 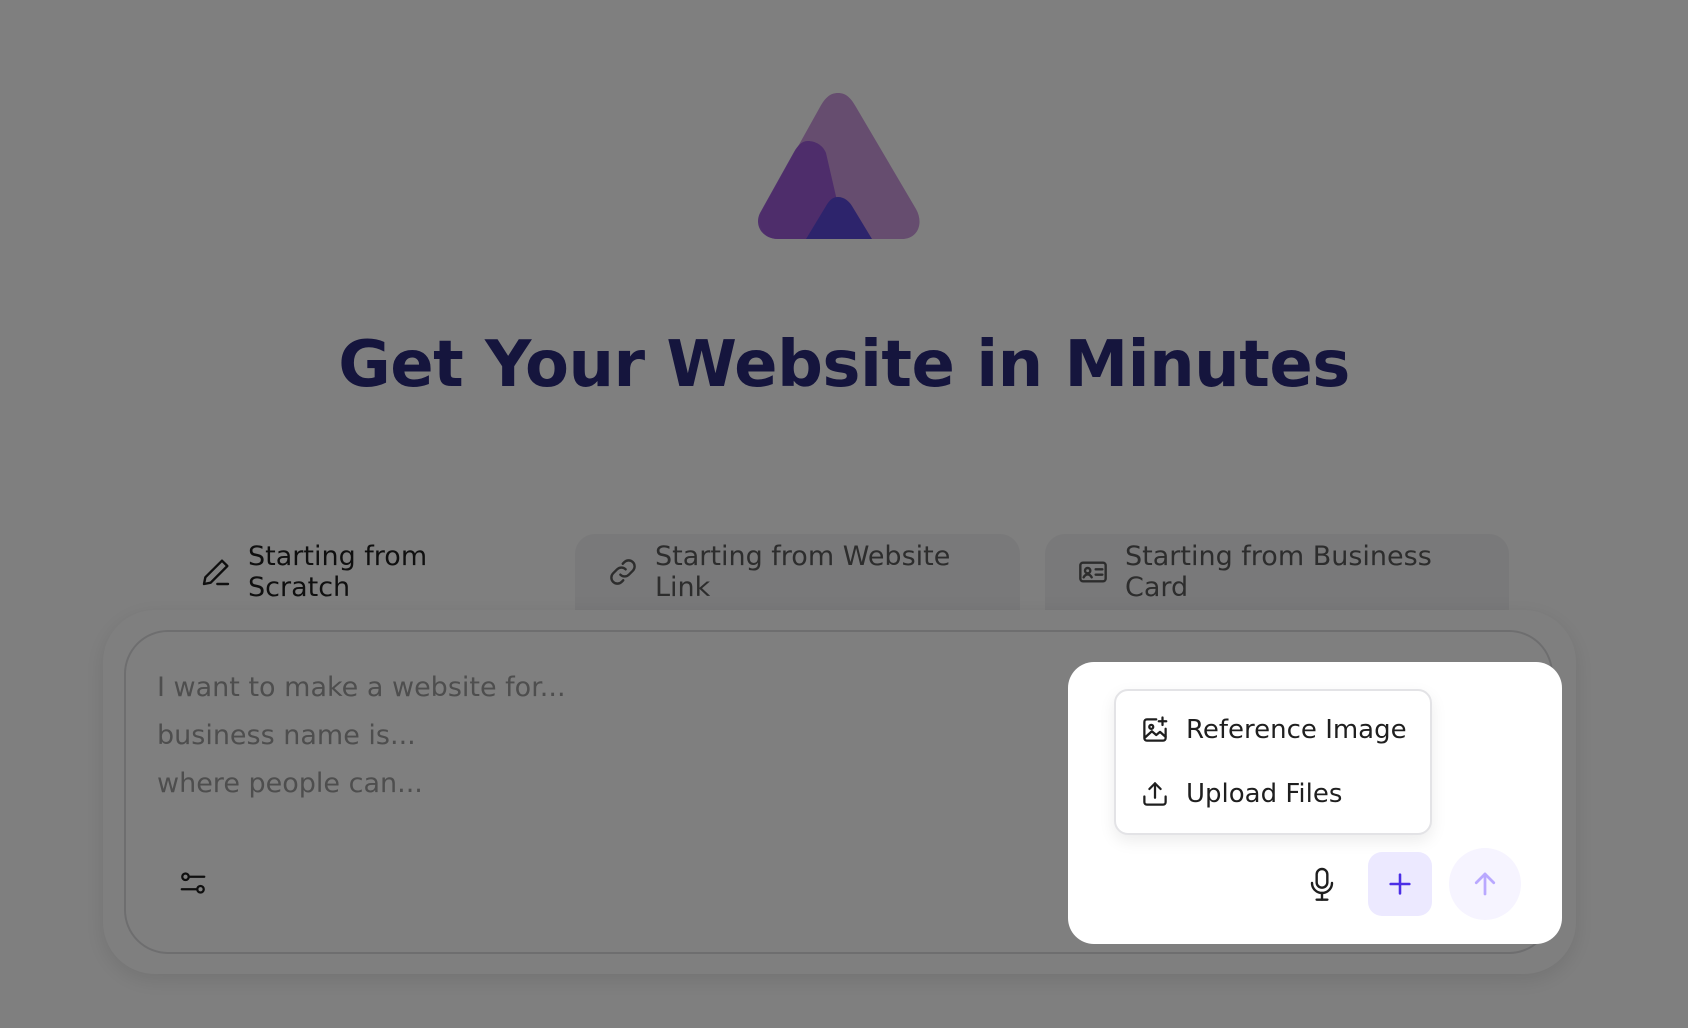 I want to click on menu-item-label: Upload Files, so click(x=1264, y=794).